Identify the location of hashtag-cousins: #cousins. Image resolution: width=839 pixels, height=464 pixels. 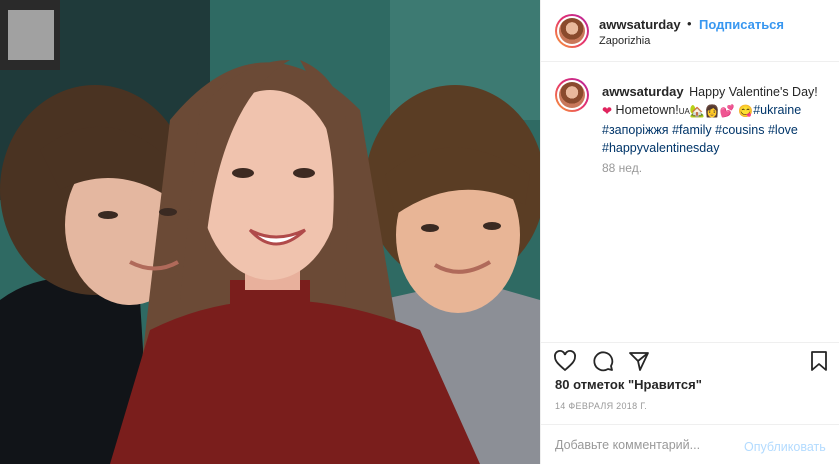
(739, 130).